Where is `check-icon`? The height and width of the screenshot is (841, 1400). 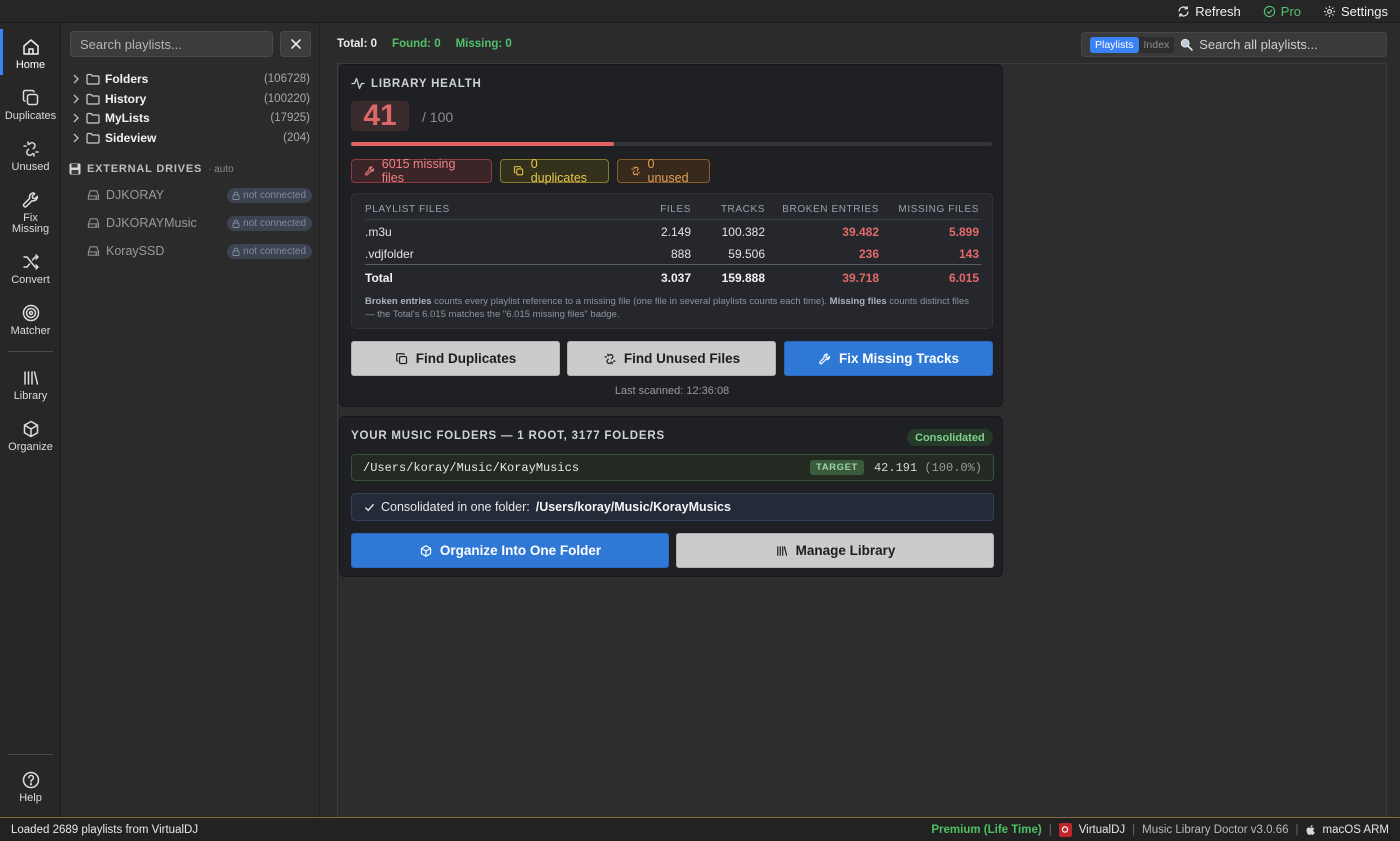 check-icon is located at coordinates (369, 507).